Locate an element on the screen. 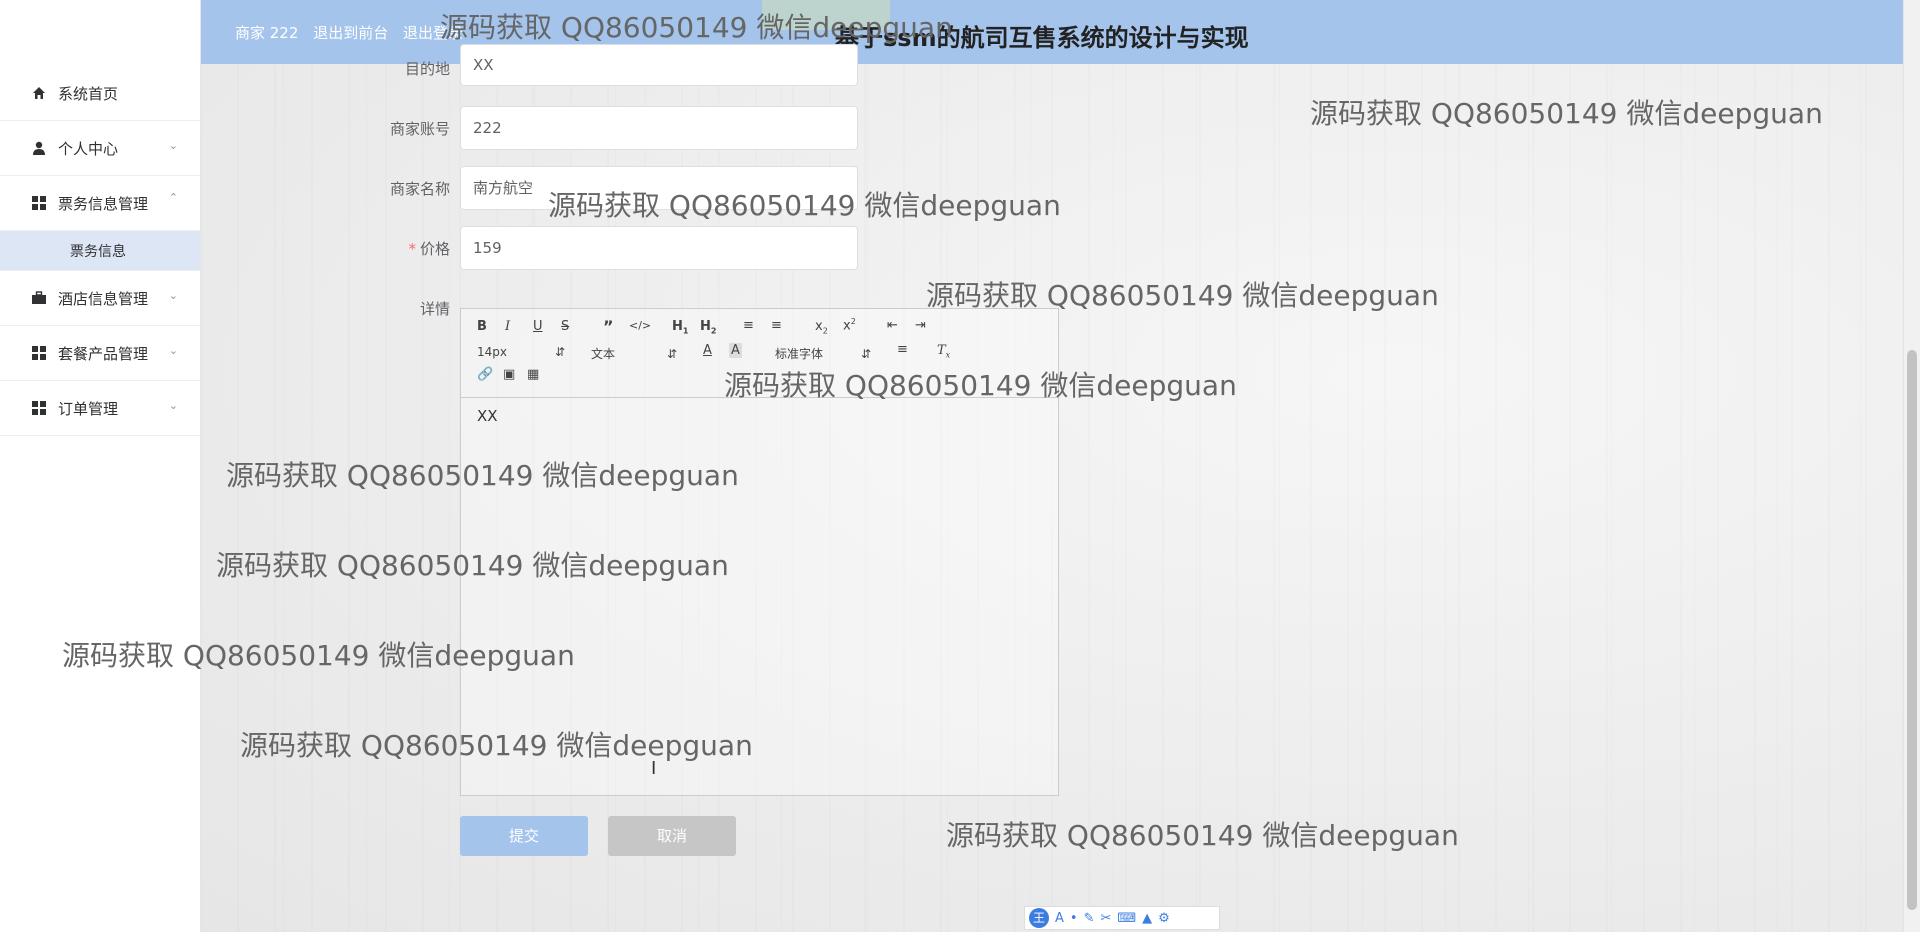 Image resolution: width=1920 pixels, height=932 pixels. price-label-text: 价格 is located at coordinates (434, 249).